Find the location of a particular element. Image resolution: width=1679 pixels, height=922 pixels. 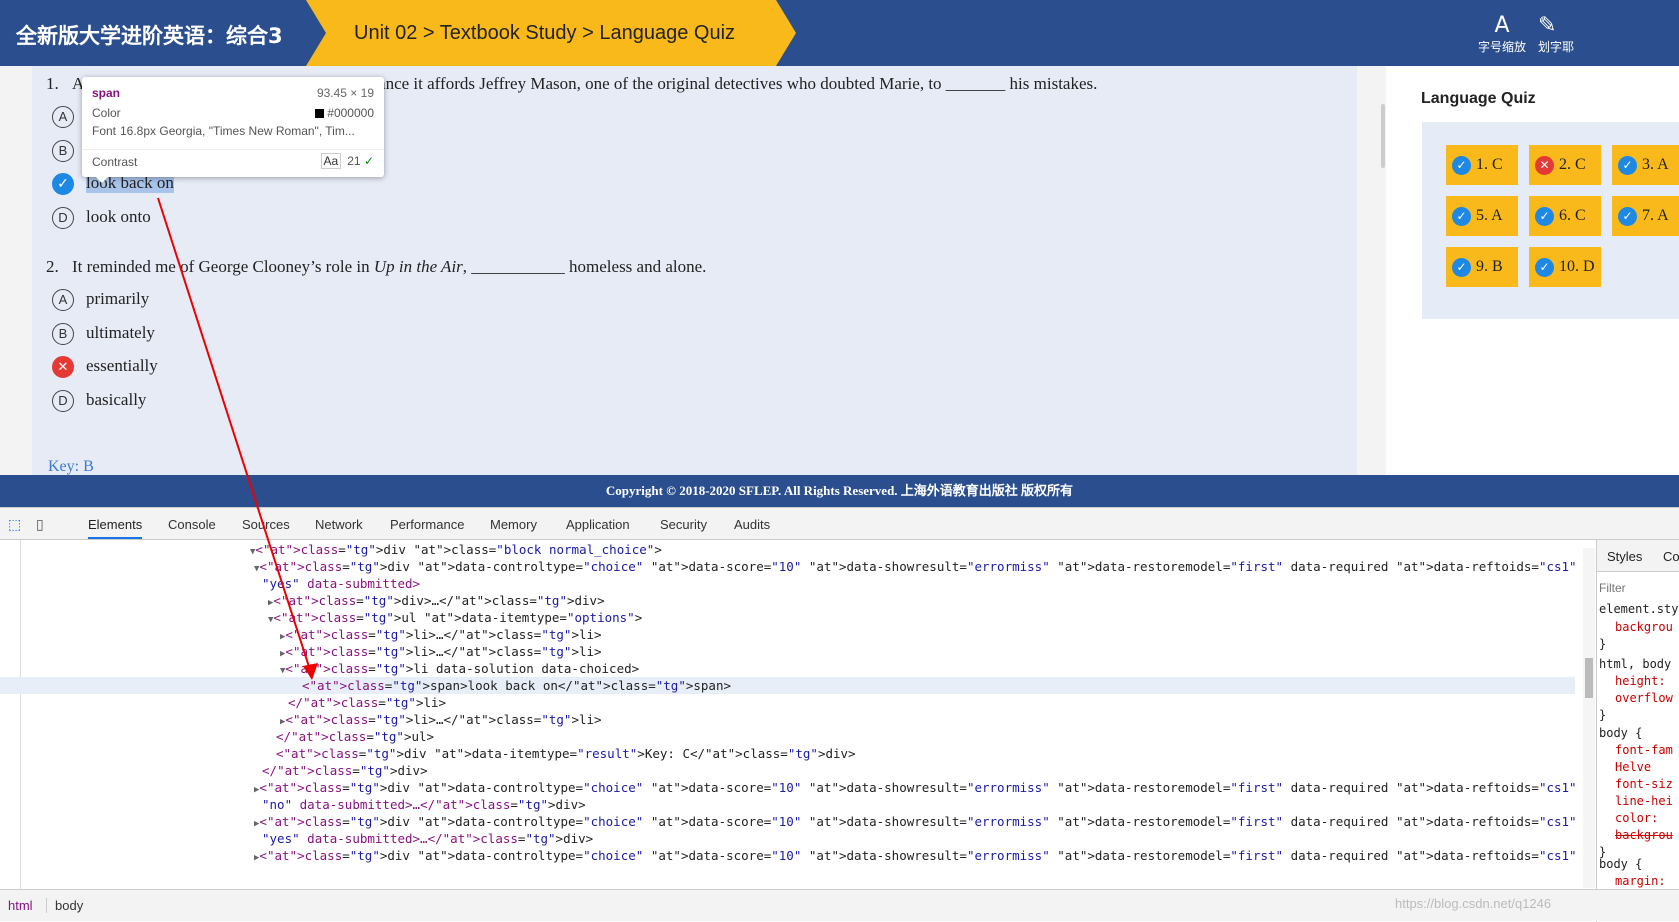

tab-application: Application is located at coordinates (598, 524).